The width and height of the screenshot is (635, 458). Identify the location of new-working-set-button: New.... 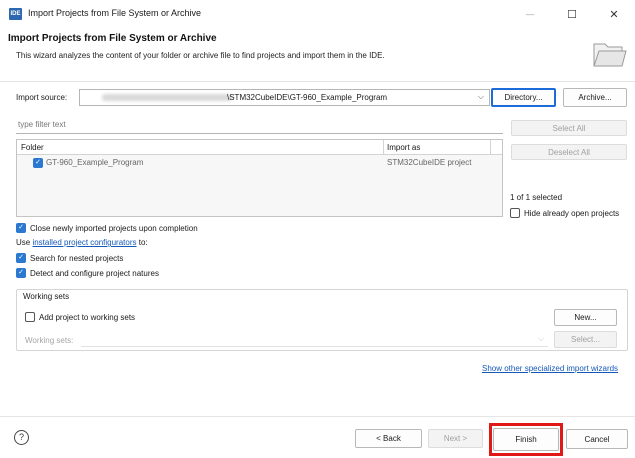
(585, 317).